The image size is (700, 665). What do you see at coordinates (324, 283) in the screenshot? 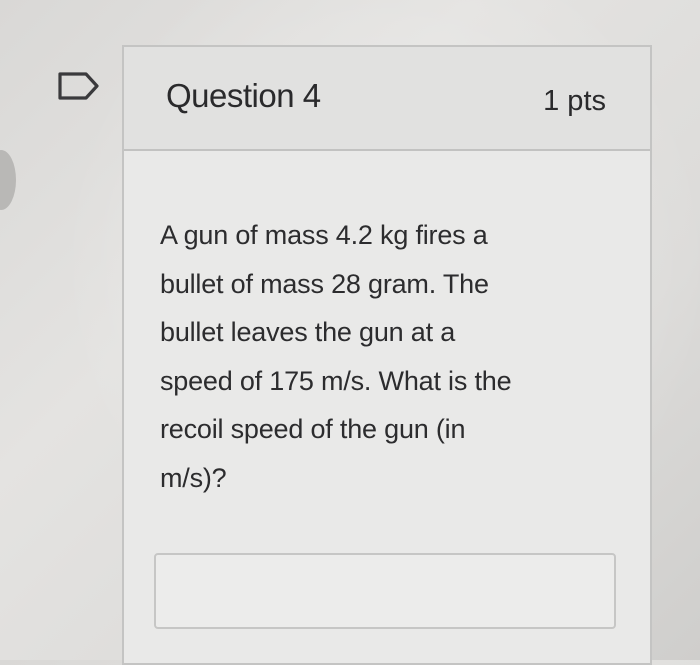
I see `question-text-line: bullet of mass 28 gram. The` at bounding box center [324, 283].